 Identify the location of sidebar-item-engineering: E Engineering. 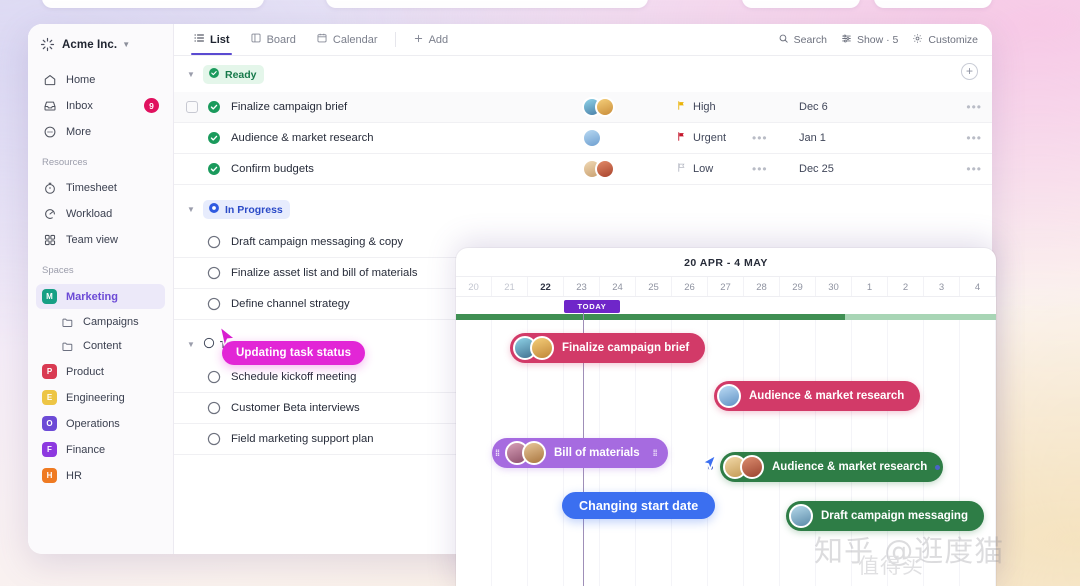
(100, 397).